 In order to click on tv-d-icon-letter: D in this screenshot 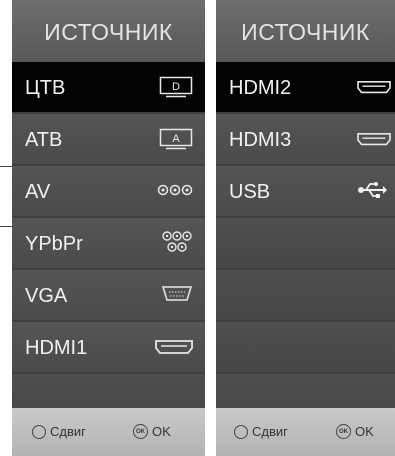, I will do `click(176, 87)`.